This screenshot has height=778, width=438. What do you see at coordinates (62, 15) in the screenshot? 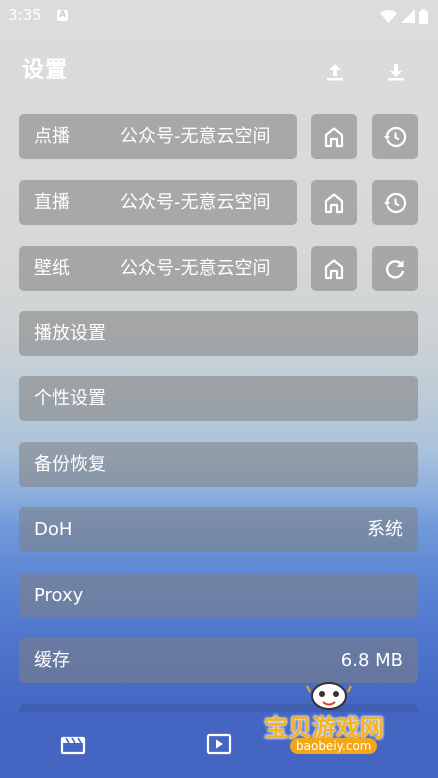
I see `a-icon: A` at bounding box center [62, 15].